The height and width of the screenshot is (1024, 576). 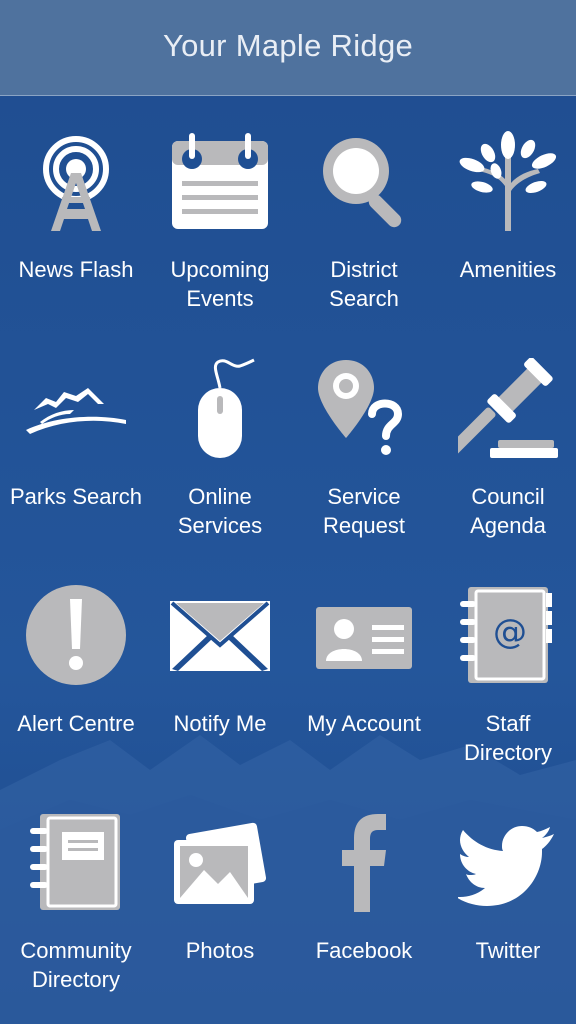 What do you see at coordinates (76, 496) in the screenshot?
I see `tile-label: Parks Search` at bounding box center [76, 496].